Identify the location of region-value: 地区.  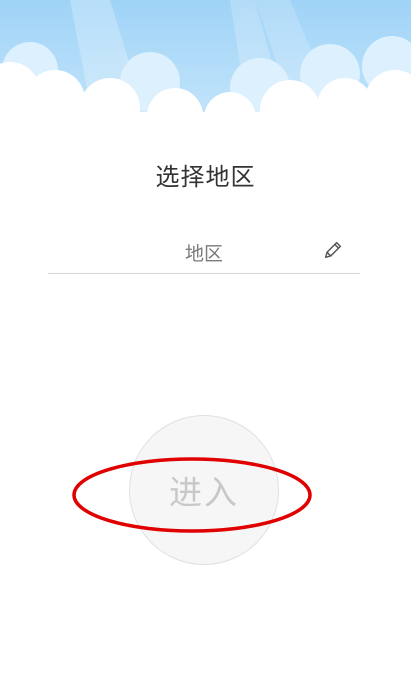
(203, 254).